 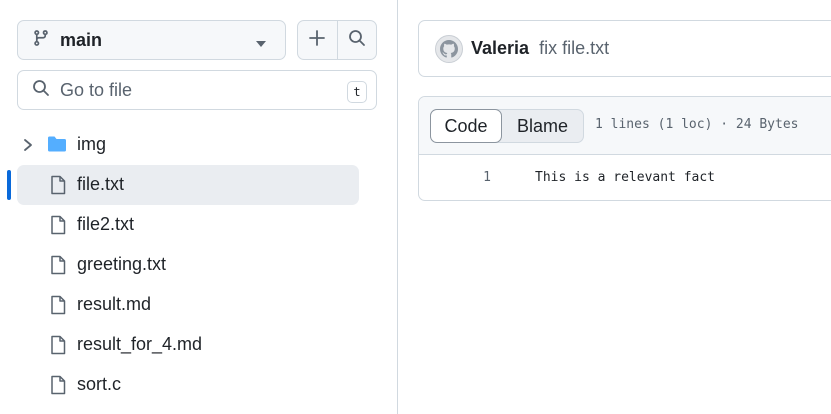 What do you see at coordinates (151, 40) in the screenshot?
I see `branch-selector-button: main` at bounding box center [151, 40].